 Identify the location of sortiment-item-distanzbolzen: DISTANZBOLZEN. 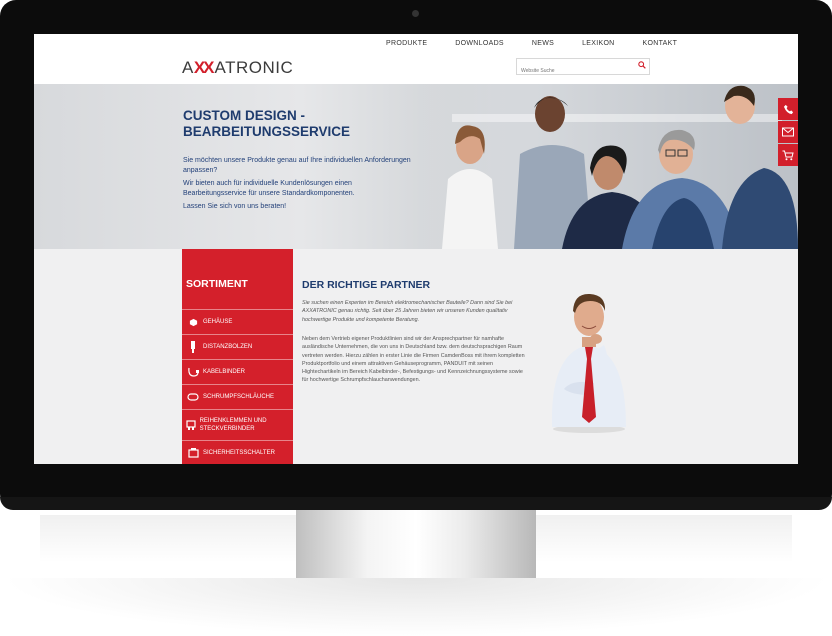
(237, 346).